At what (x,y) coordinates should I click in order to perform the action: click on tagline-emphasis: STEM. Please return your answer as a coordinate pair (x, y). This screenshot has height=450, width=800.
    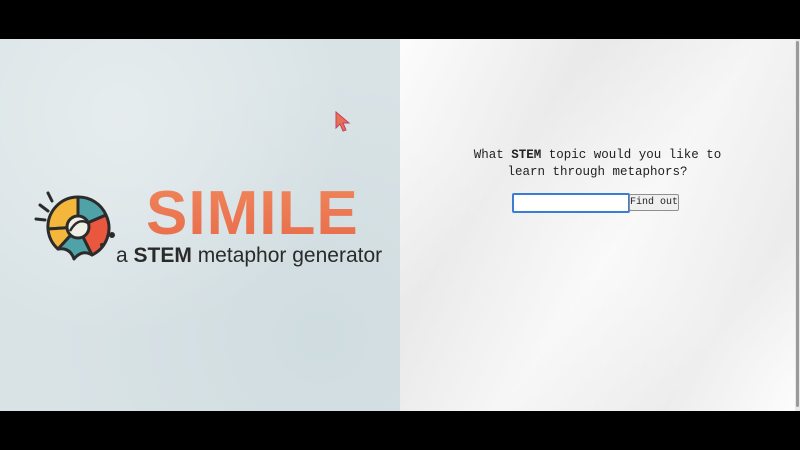
    Looking at the image, I should click on (162, 255).